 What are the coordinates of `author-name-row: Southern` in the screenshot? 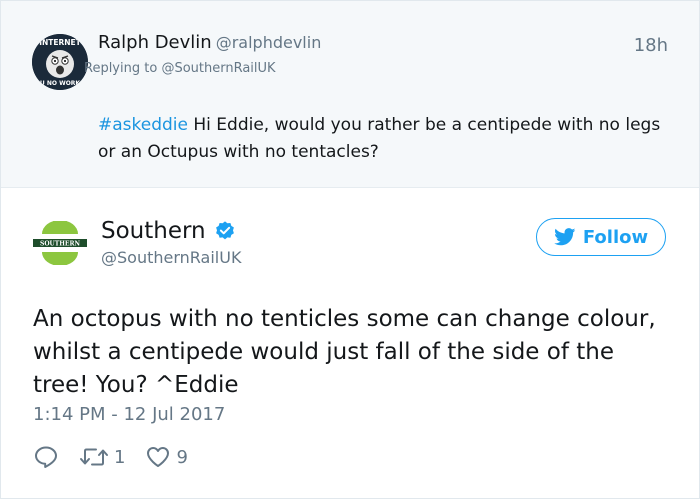 It's located at (168, 231).